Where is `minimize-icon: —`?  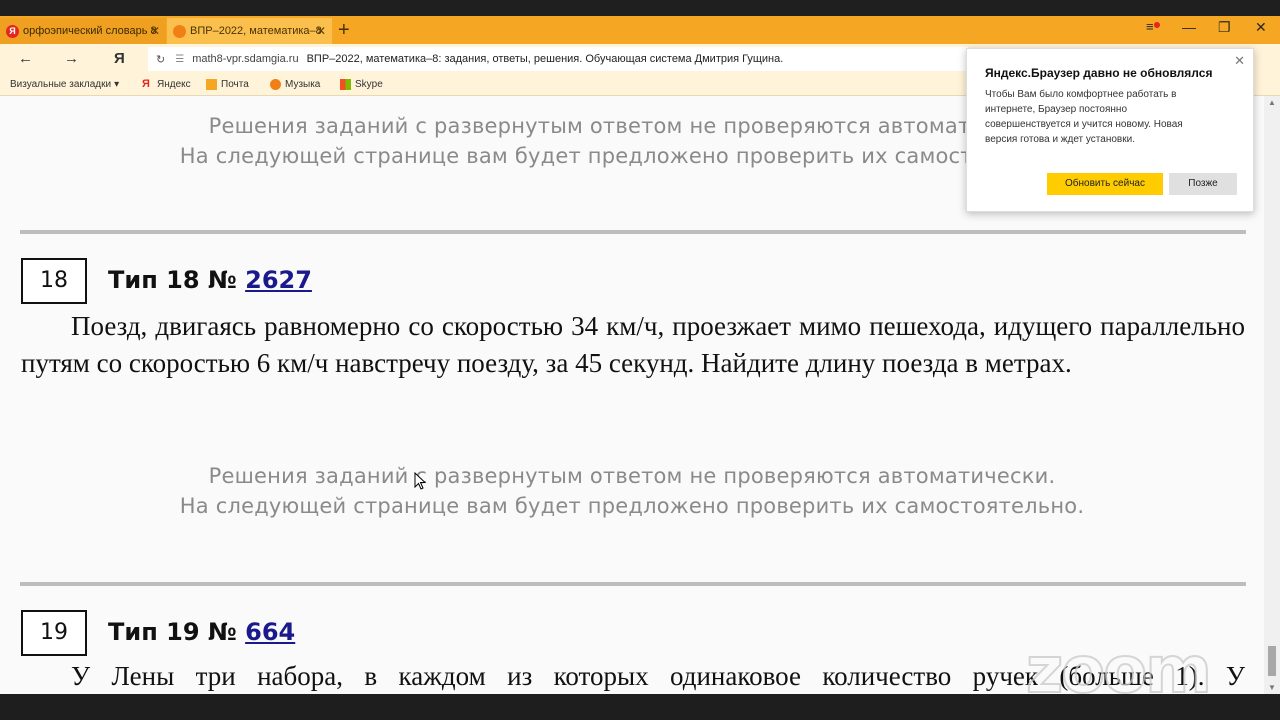
minimize-icon: — is located at coordinates (1189, 27).